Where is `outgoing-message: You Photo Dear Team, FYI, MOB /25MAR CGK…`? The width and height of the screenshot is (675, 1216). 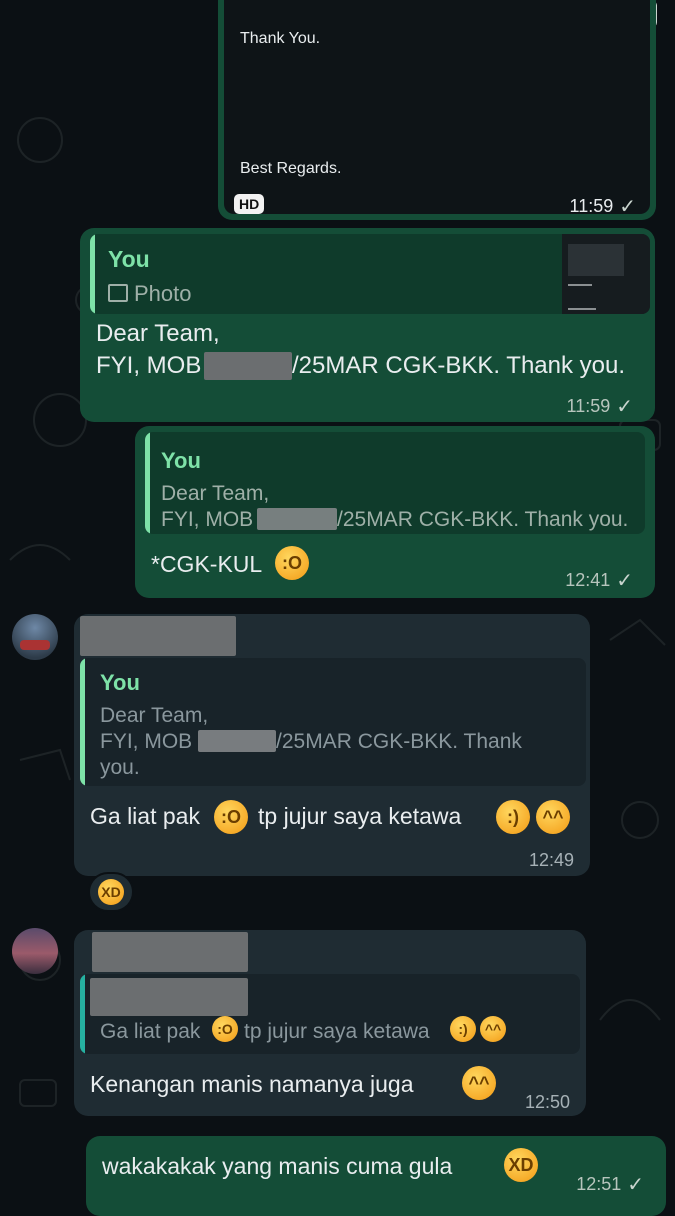 outgoing-message: You Photo Dear Team, FYI, MOB /25MAR CGK… is located at coordinates (367, 325).